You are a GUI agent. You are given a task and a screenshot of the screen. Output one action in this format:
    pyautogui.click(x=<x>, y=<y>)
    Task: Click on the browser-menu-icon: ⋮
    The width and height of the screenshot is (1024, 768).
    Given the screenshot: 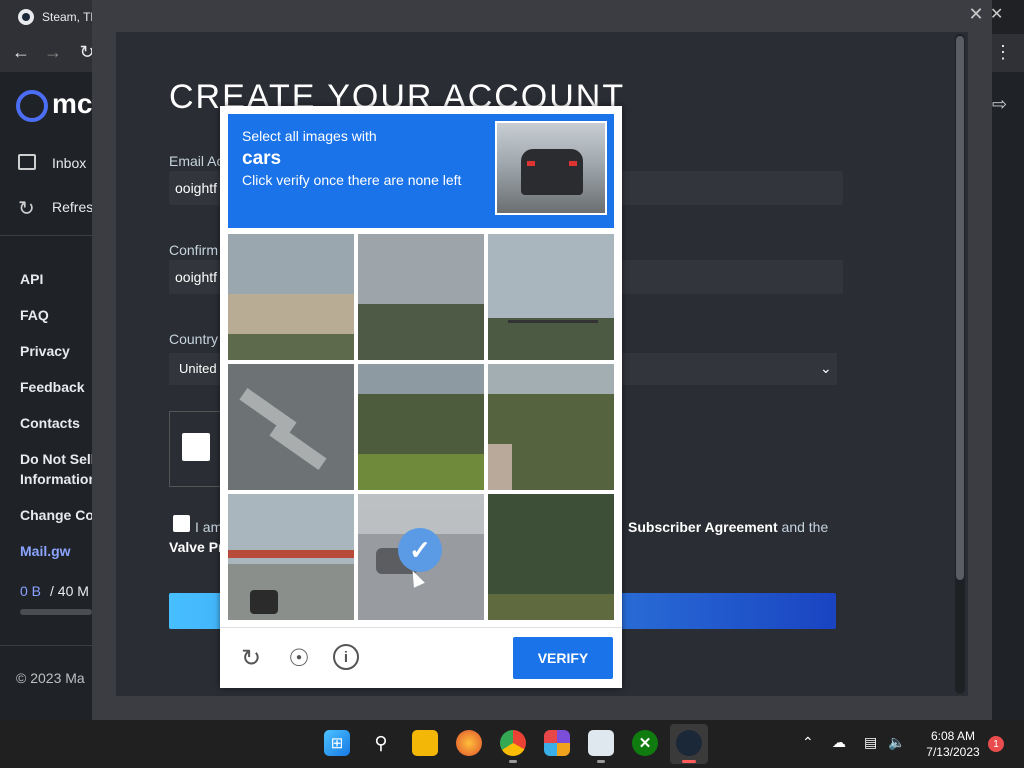 What is the action you would take?
    pyautogui.click(x=1003, y=52)
    